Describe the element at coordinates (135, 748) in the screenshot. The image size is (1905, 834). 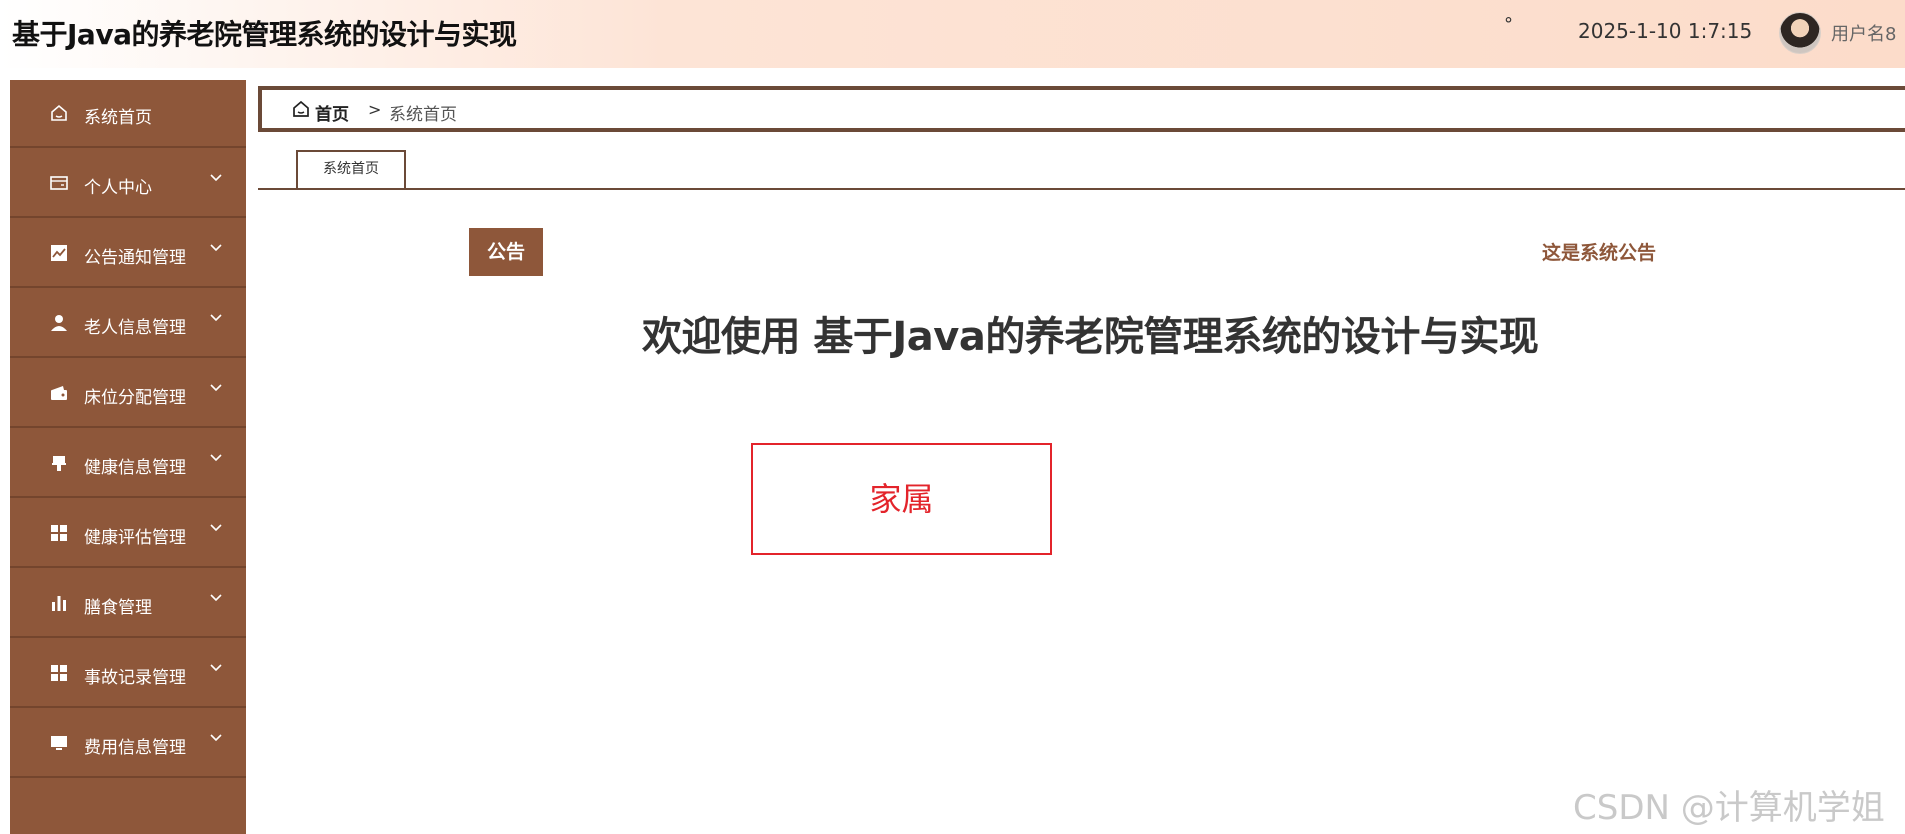
I see `sidebar-item-label: 费用信息管理` at that location.